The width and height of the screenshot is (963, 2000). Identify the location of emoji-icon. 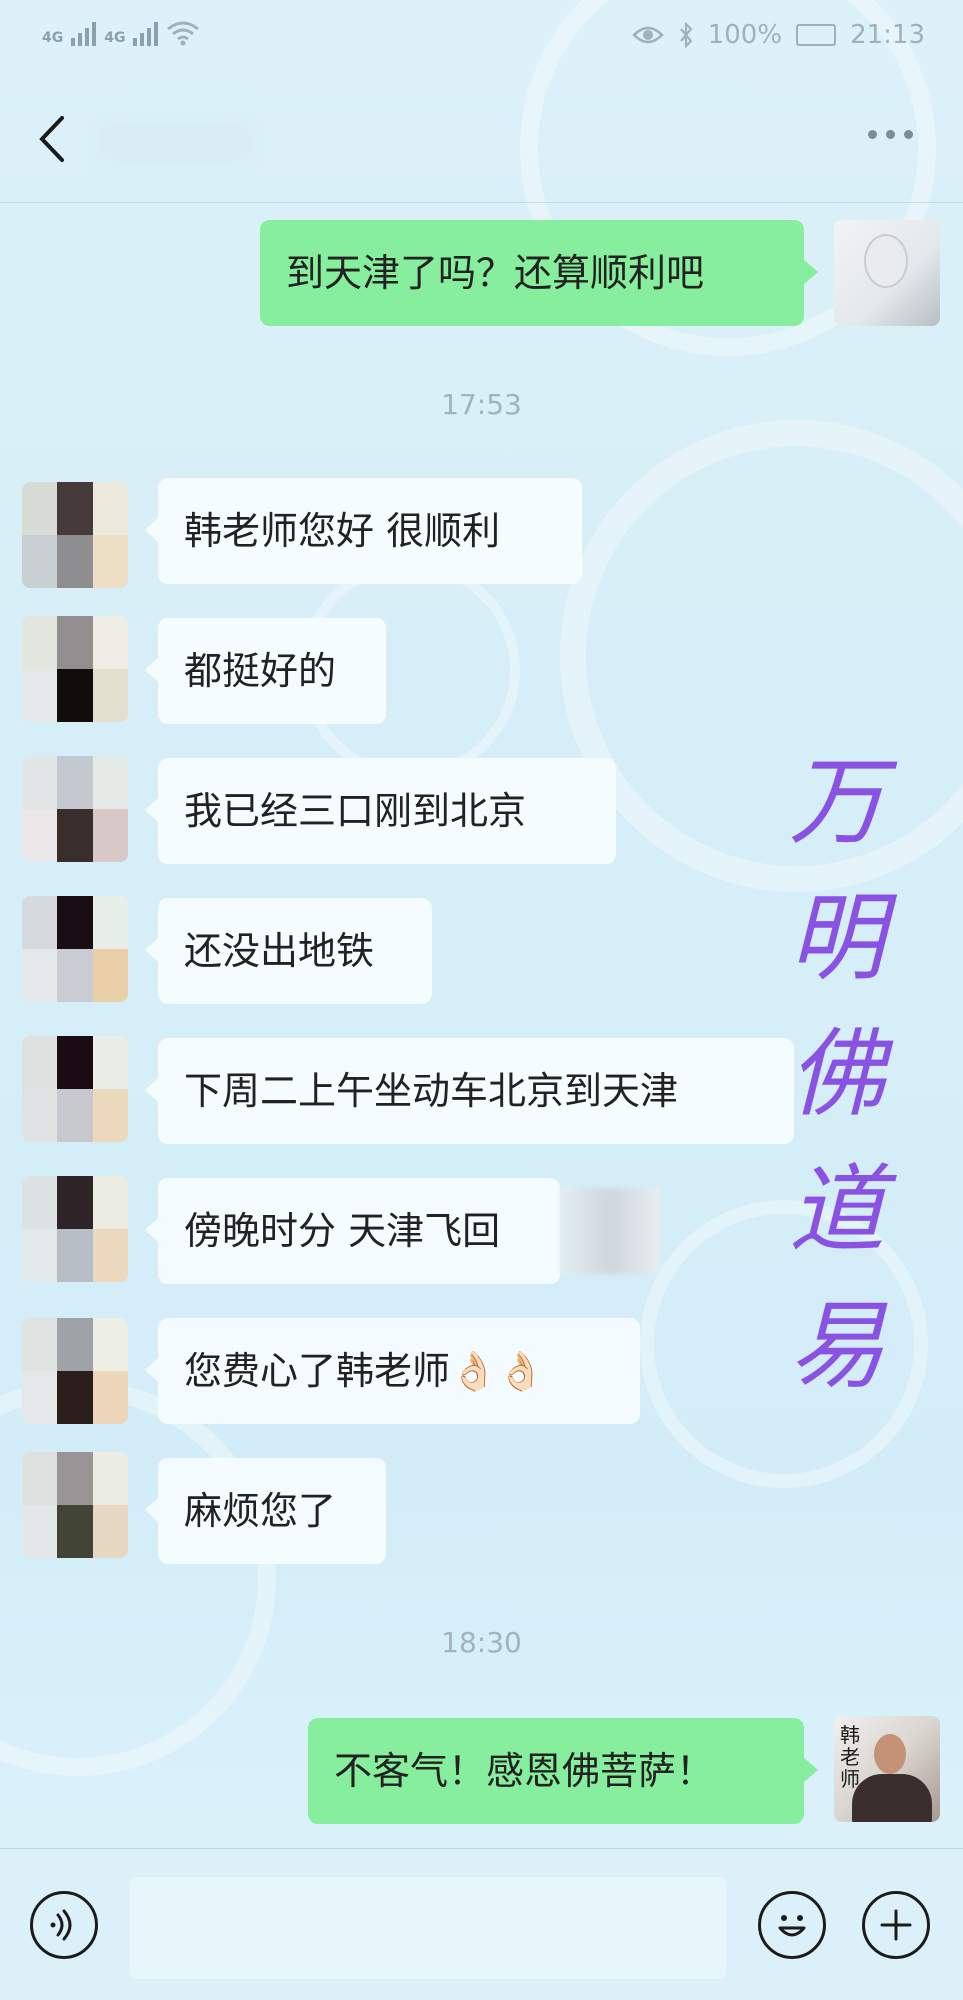
(792, 1926).